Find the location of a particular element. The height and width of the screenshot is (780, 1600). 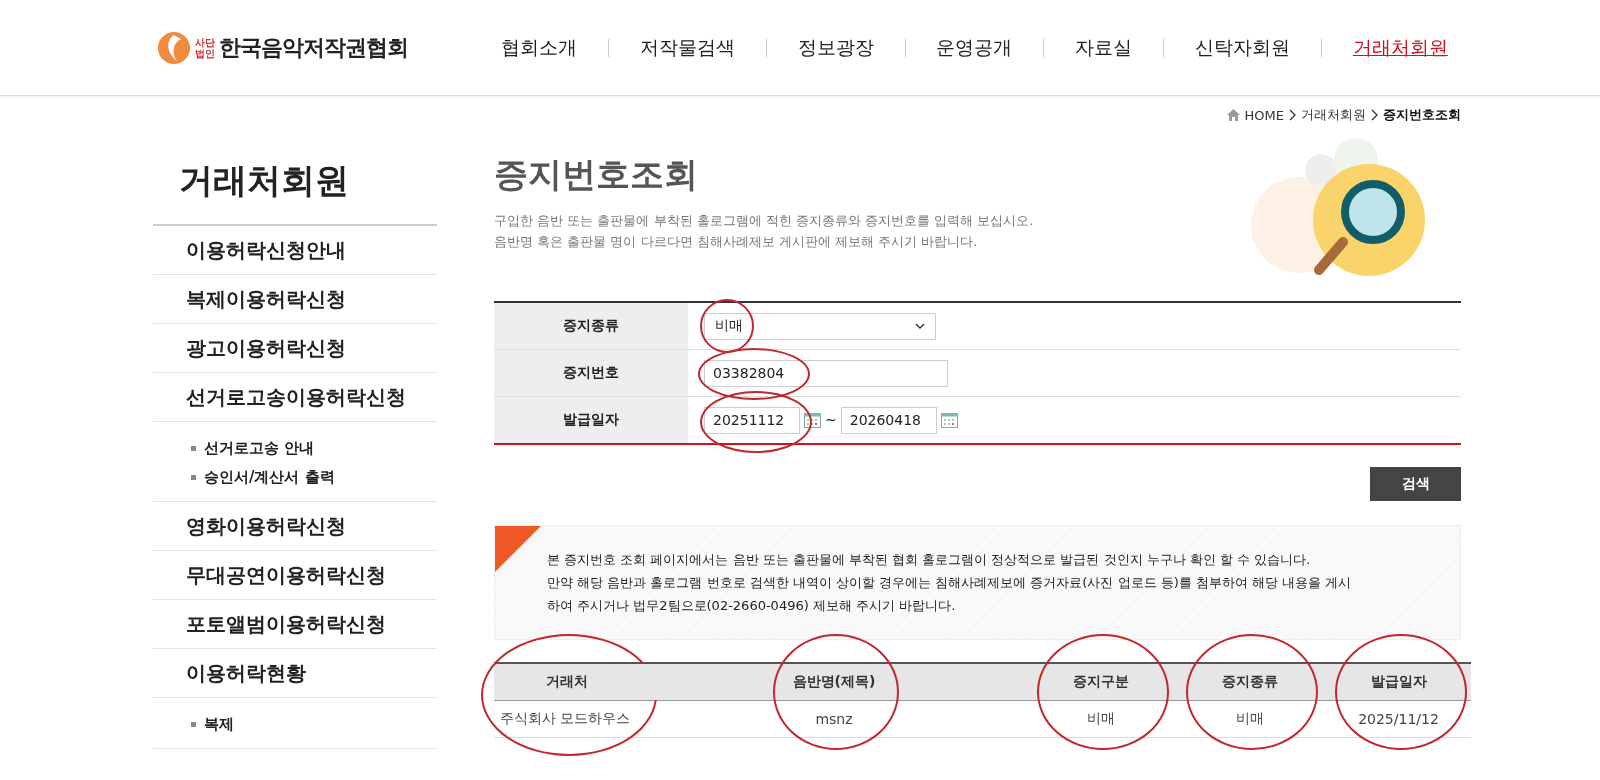

date-field: 20260418 is located at coordinates (888, 420).